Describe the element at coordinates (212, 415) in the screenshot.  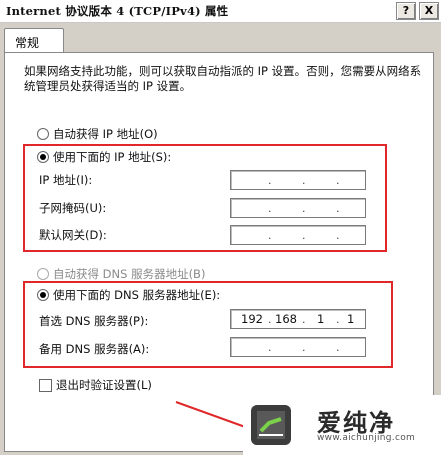
I see `annotation-arrow` at that location.